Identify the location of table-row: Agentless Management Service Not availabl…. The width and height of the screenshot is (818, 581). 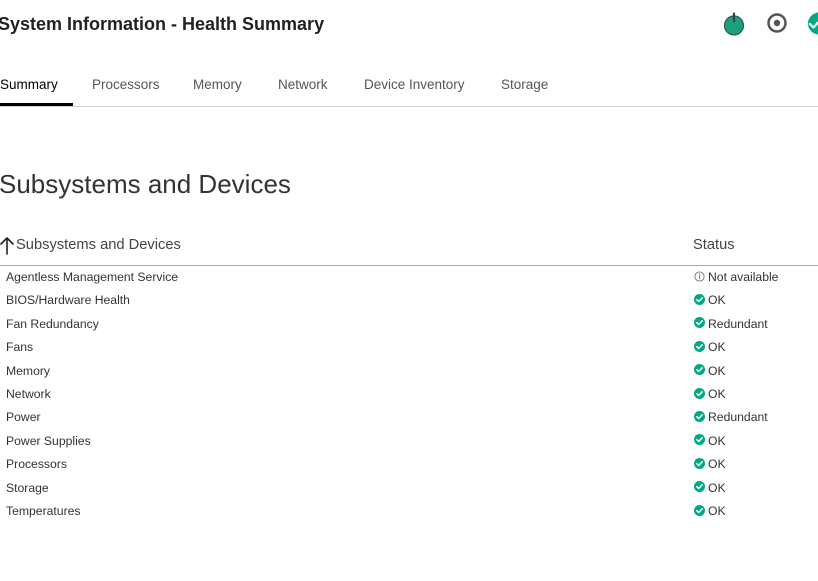
(409, 277).